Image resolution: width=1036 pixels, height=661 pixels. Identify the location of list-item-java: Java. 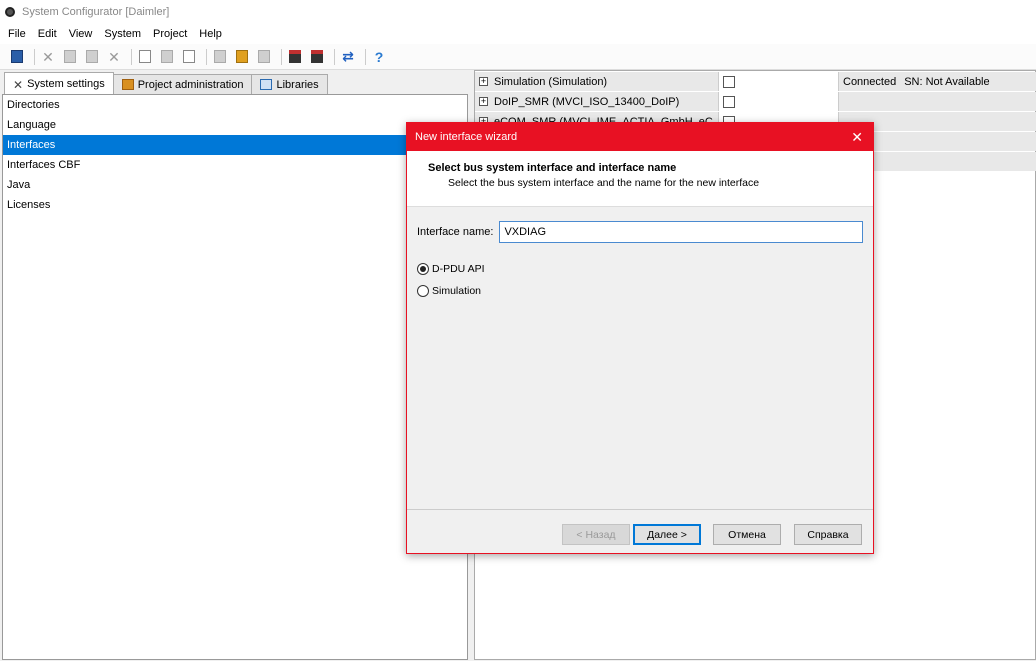
(235, 185).